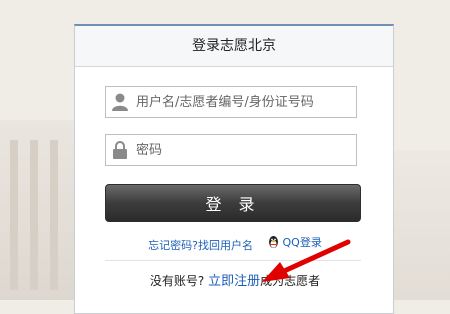 This screenshot has width=450, height=314. What do you see at coordinates (245, 150) in the screenshot?
I see `password-input` at bounding box center [245, 150].